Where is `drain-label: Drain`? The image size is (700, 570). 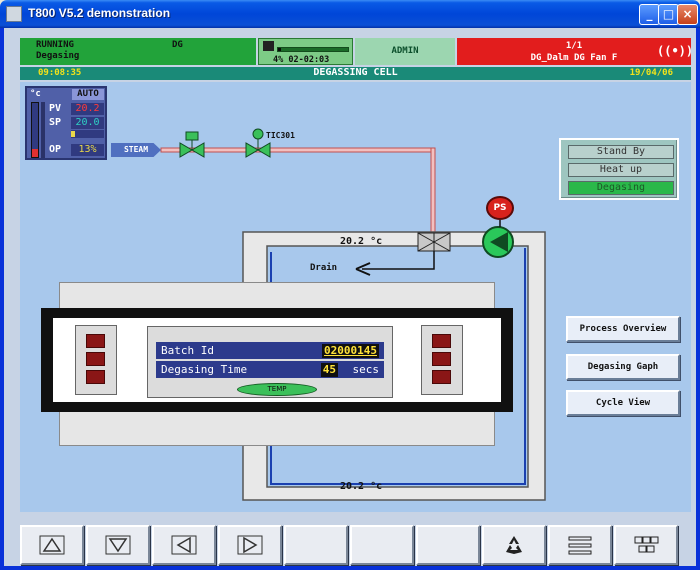
drain-label: Drain is located at coordinates (324, 268).